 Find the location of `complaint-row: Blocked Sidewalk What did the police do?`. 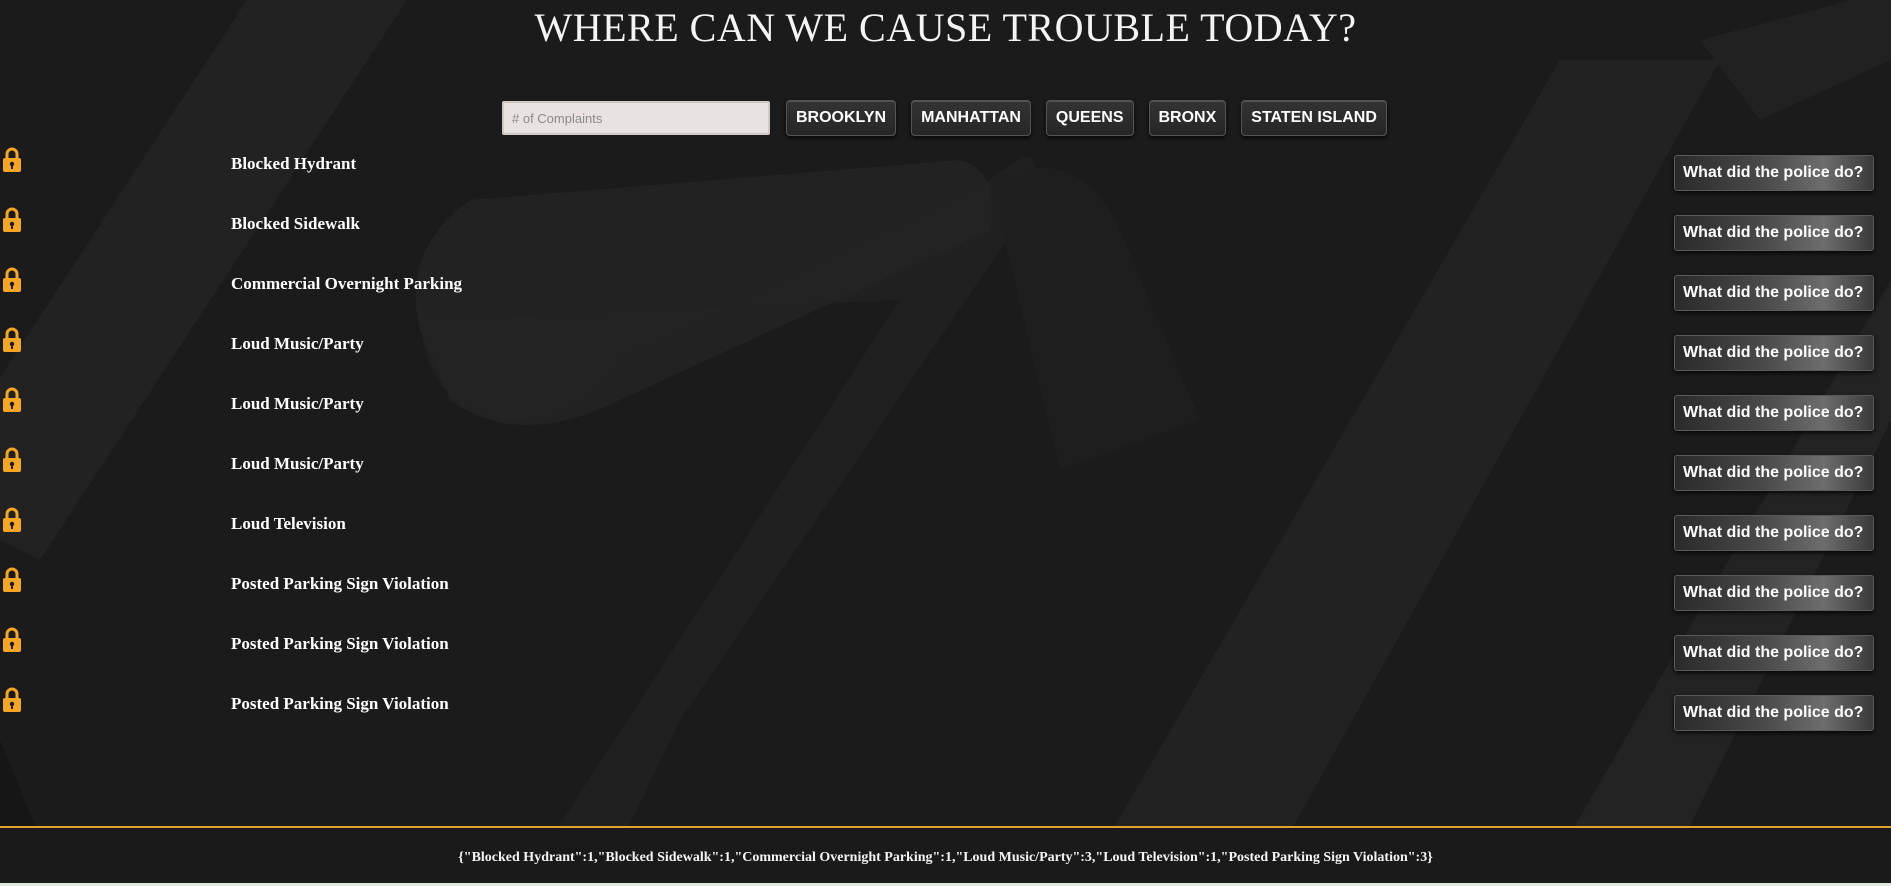

complaint-row: Blocked Sidewalk What did the police do? is located at coordinates (945, 234).